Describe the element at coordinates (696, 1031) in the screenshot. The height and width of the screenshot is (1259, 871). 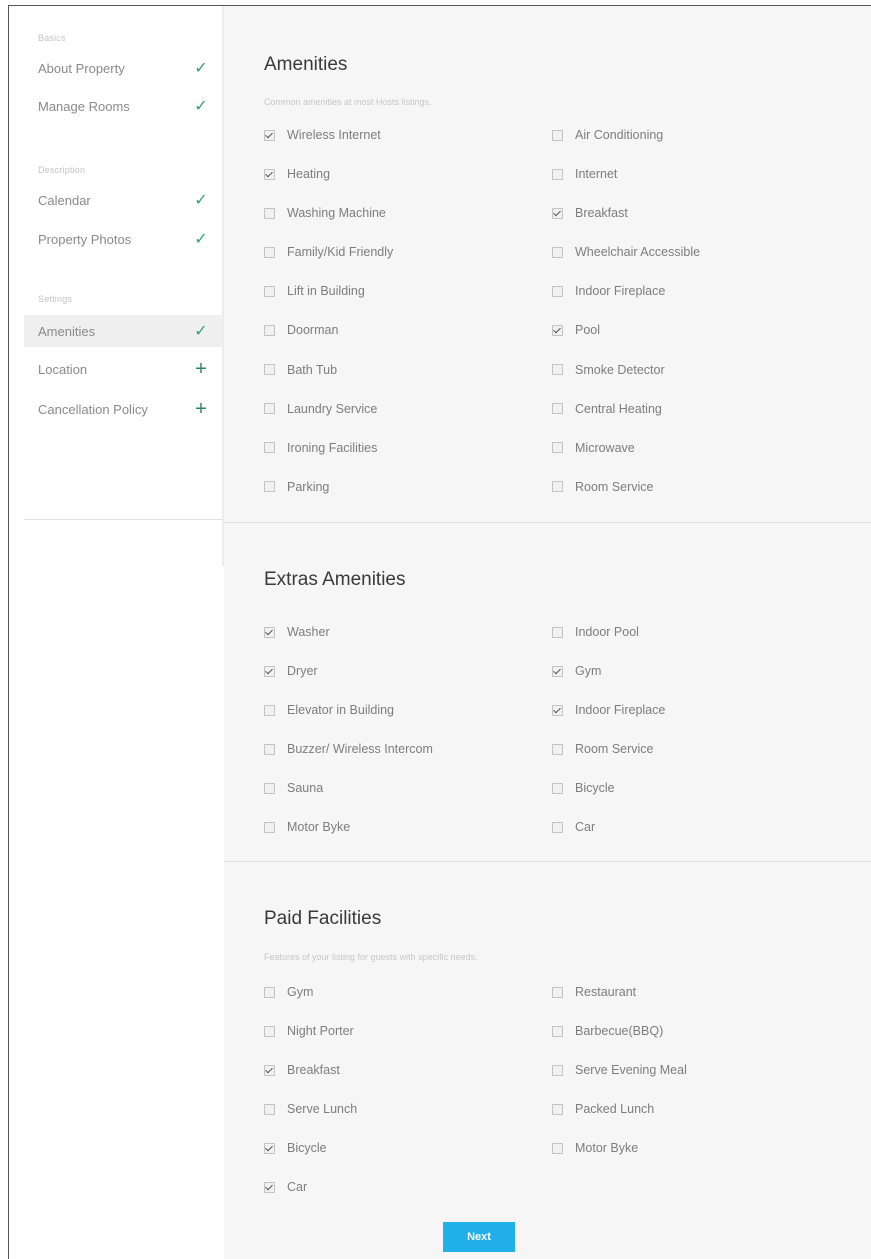
I see `checkbox-option: Barbecue(BBQ)` at that location.